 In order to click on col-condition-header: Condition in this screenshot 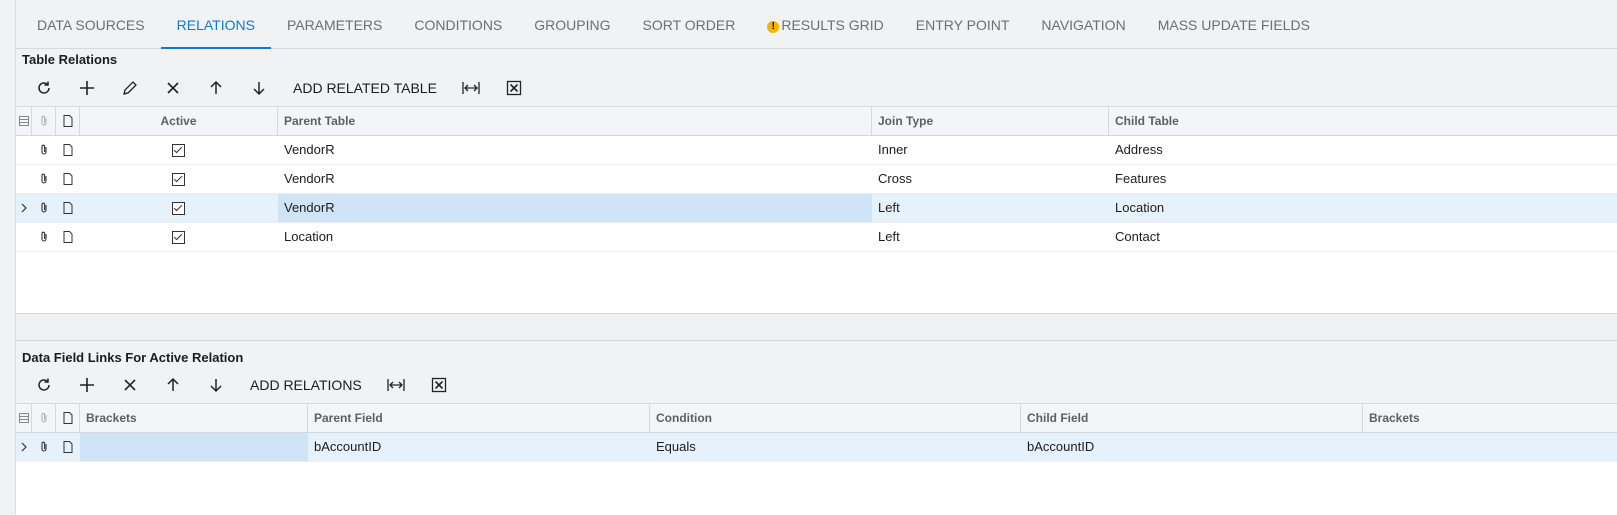, I will do `click(835, 418)`.